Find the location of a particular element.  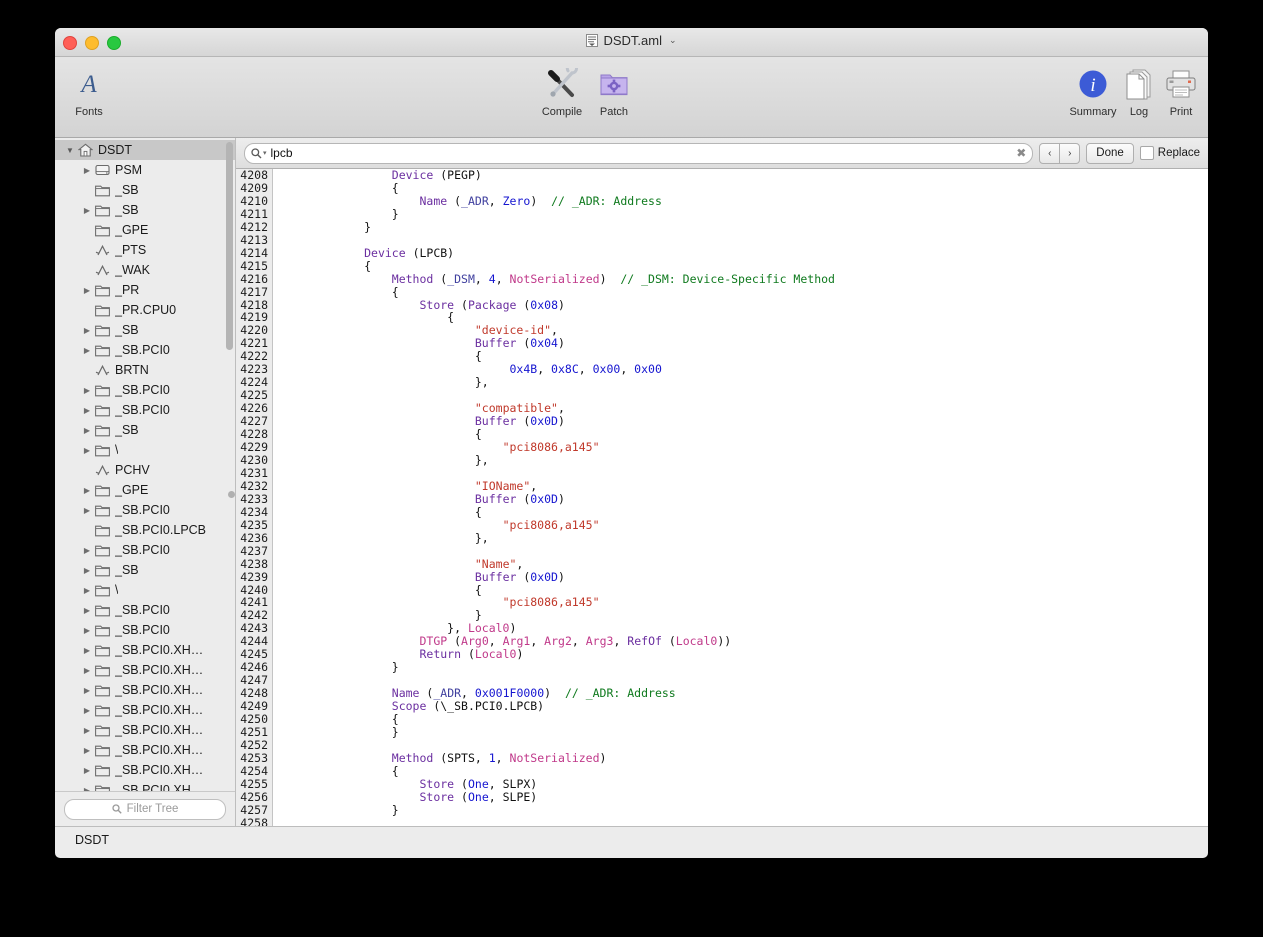

chevron-down-icon: ⌄ is located at coordinates (673, 40).